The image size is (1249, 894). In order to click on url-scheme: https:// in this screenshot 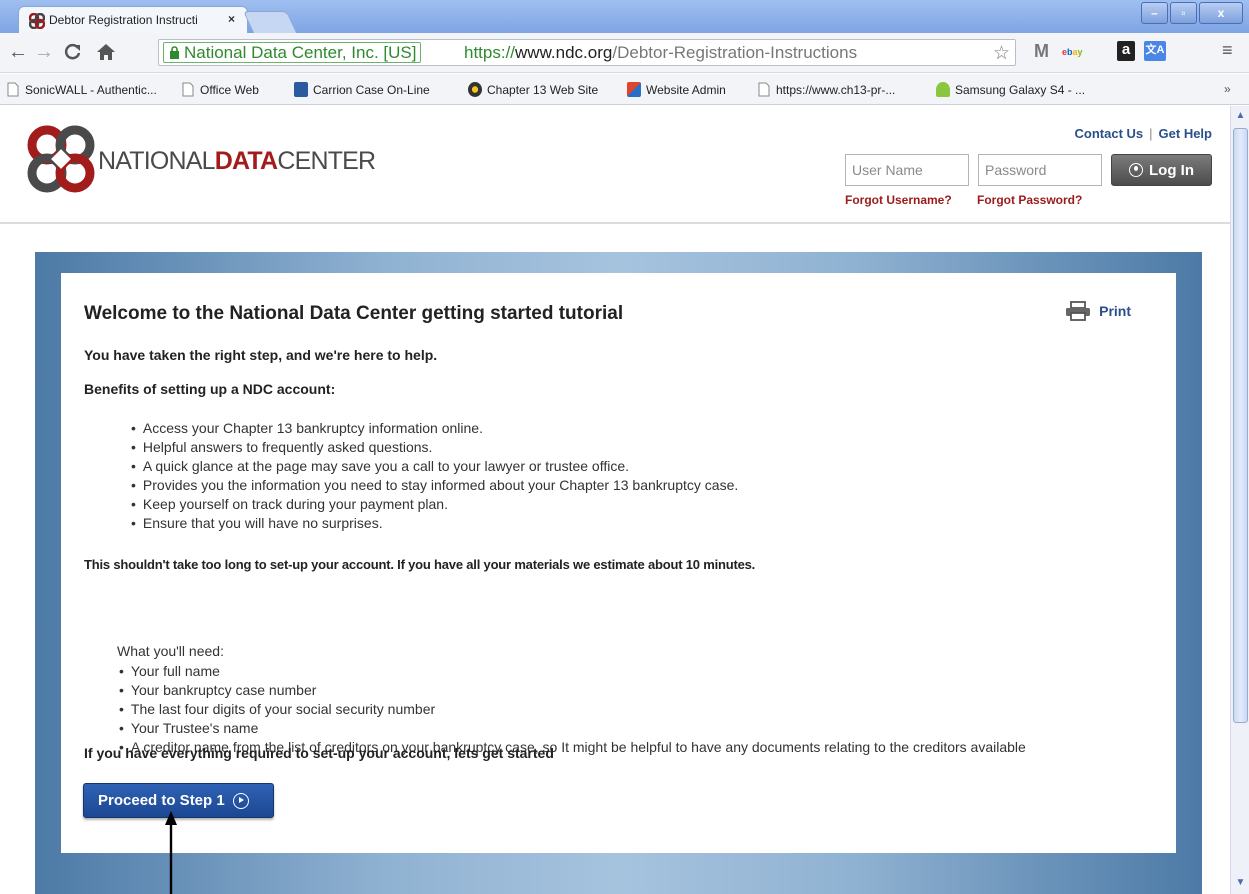, I will do `click(490, 52)`.